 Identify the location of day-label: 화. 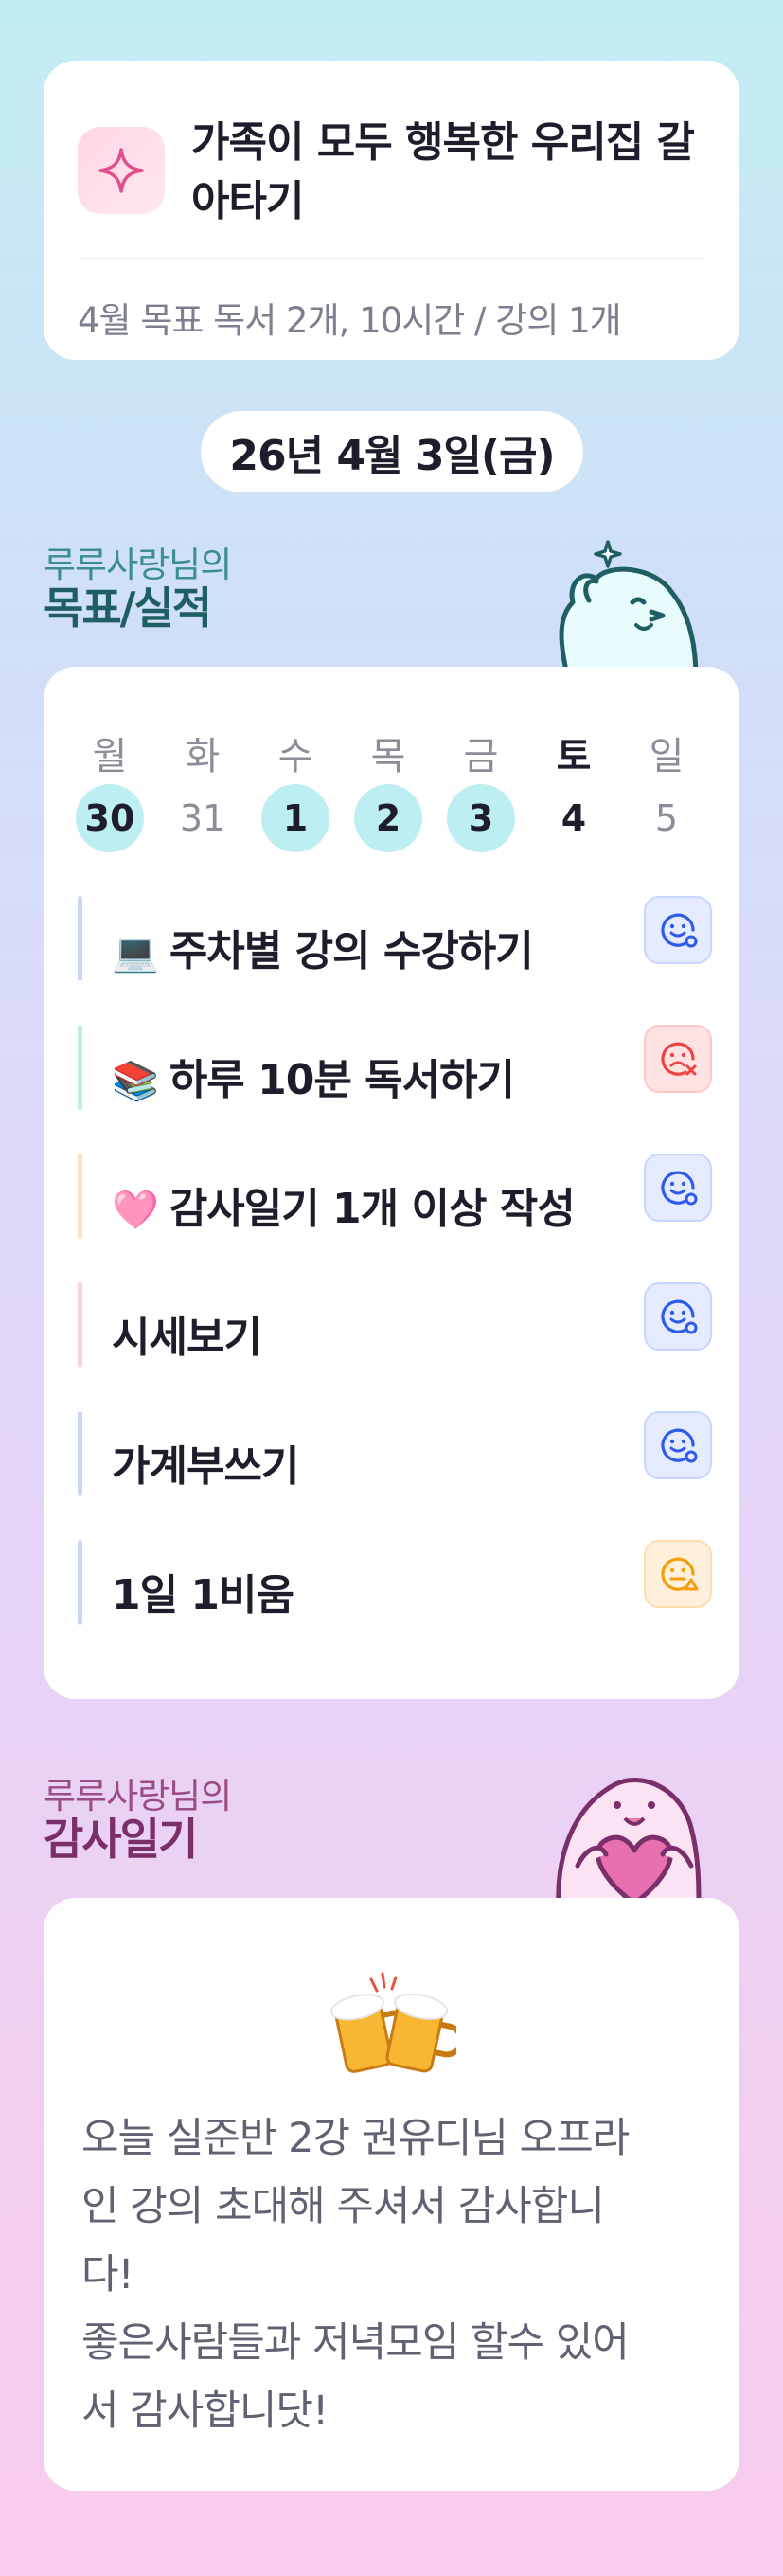
(203, 756).